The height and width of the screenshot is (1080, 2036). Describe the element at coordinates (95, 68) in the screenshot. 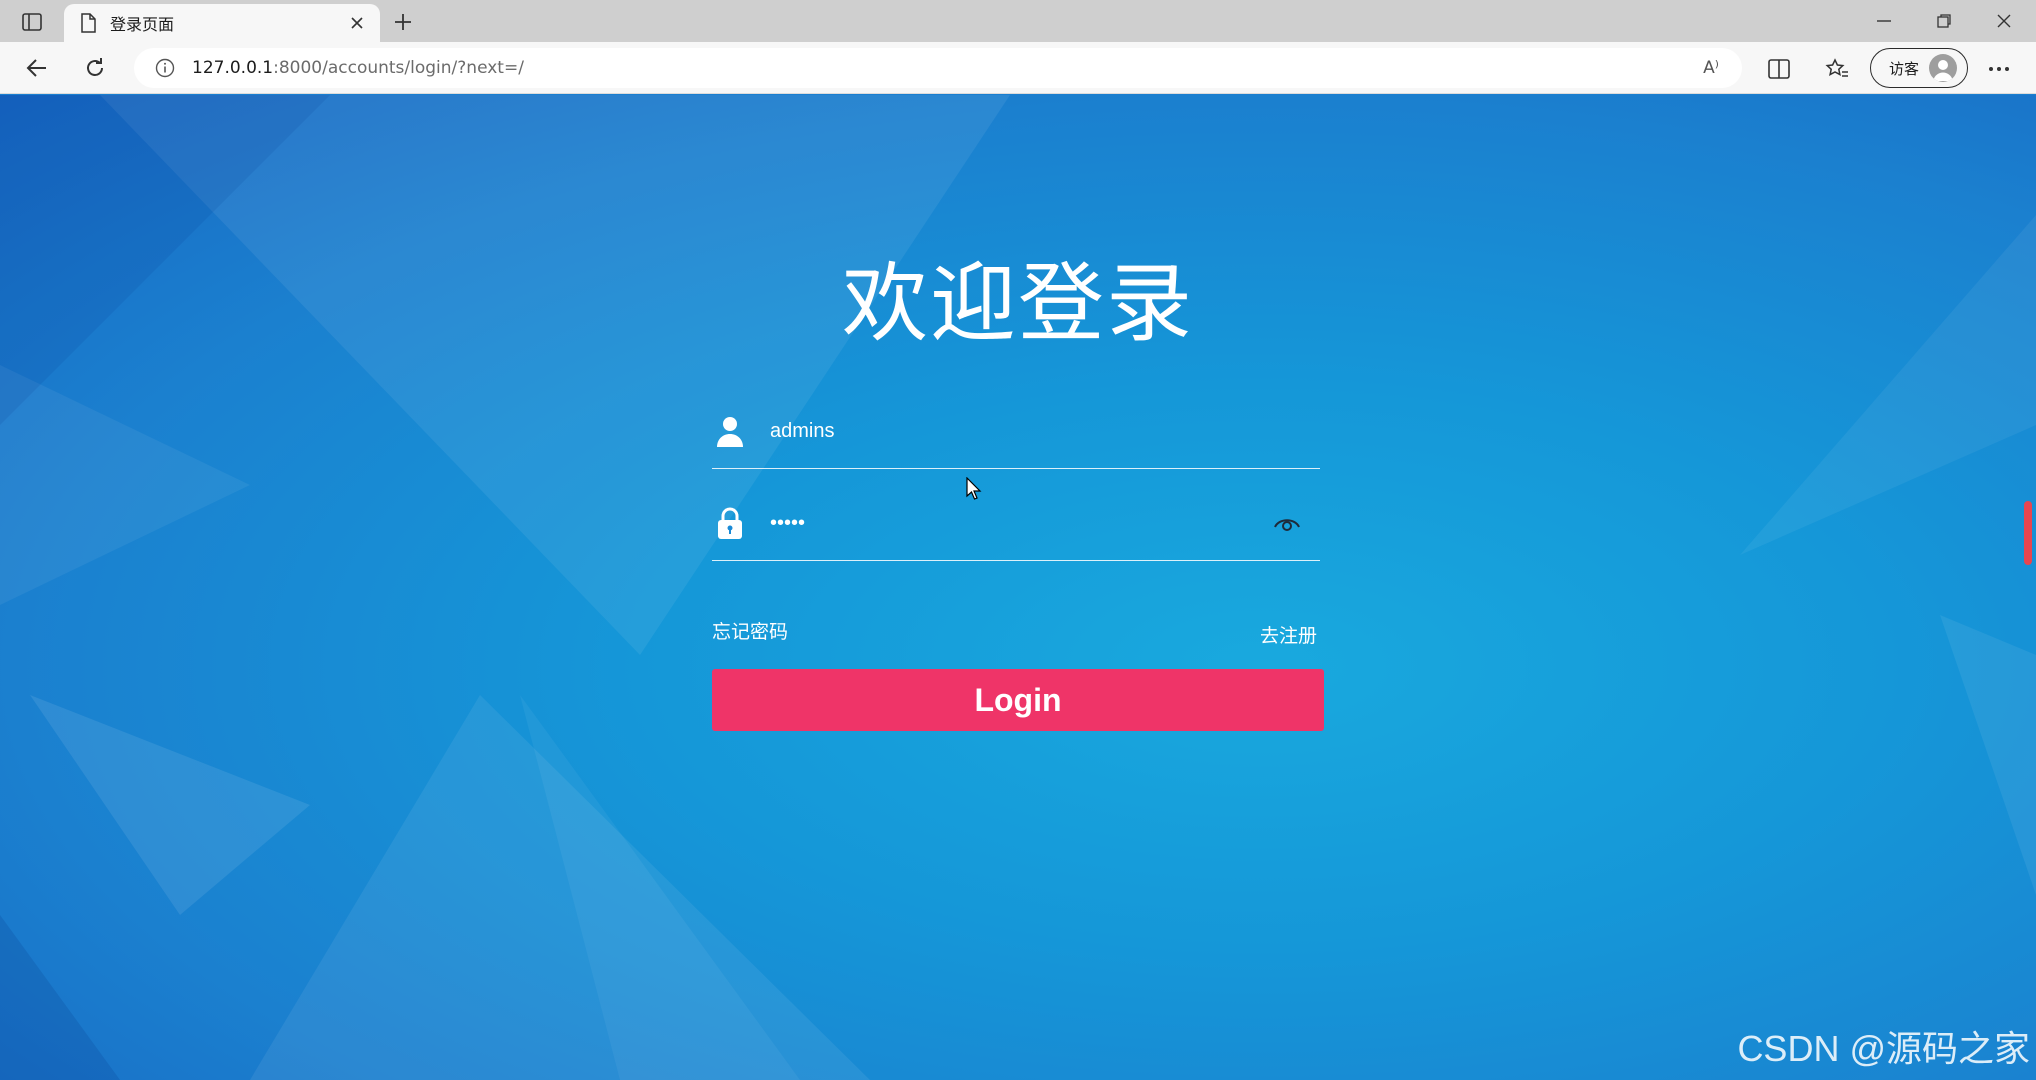

I see `reload-icon` at that location.